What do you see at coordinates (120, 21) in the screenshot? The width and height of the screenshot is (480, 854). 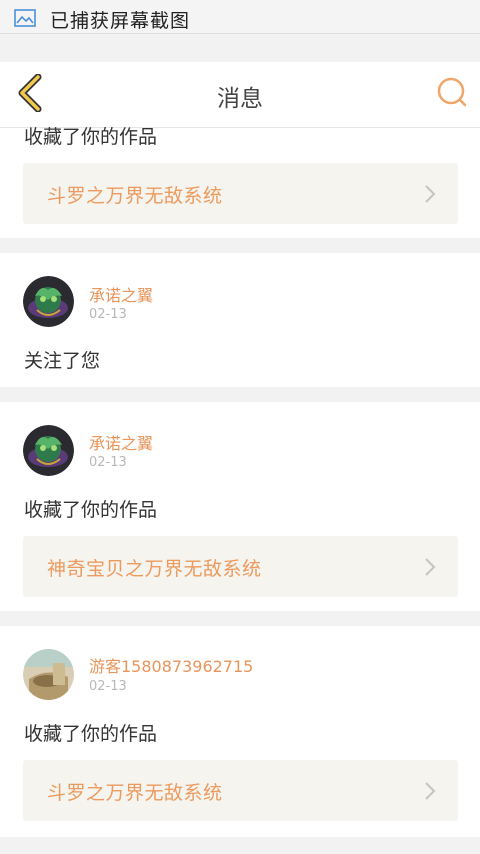 I see `notification-text: 已捕获屏幕截图` at bounding box center [120, 21].